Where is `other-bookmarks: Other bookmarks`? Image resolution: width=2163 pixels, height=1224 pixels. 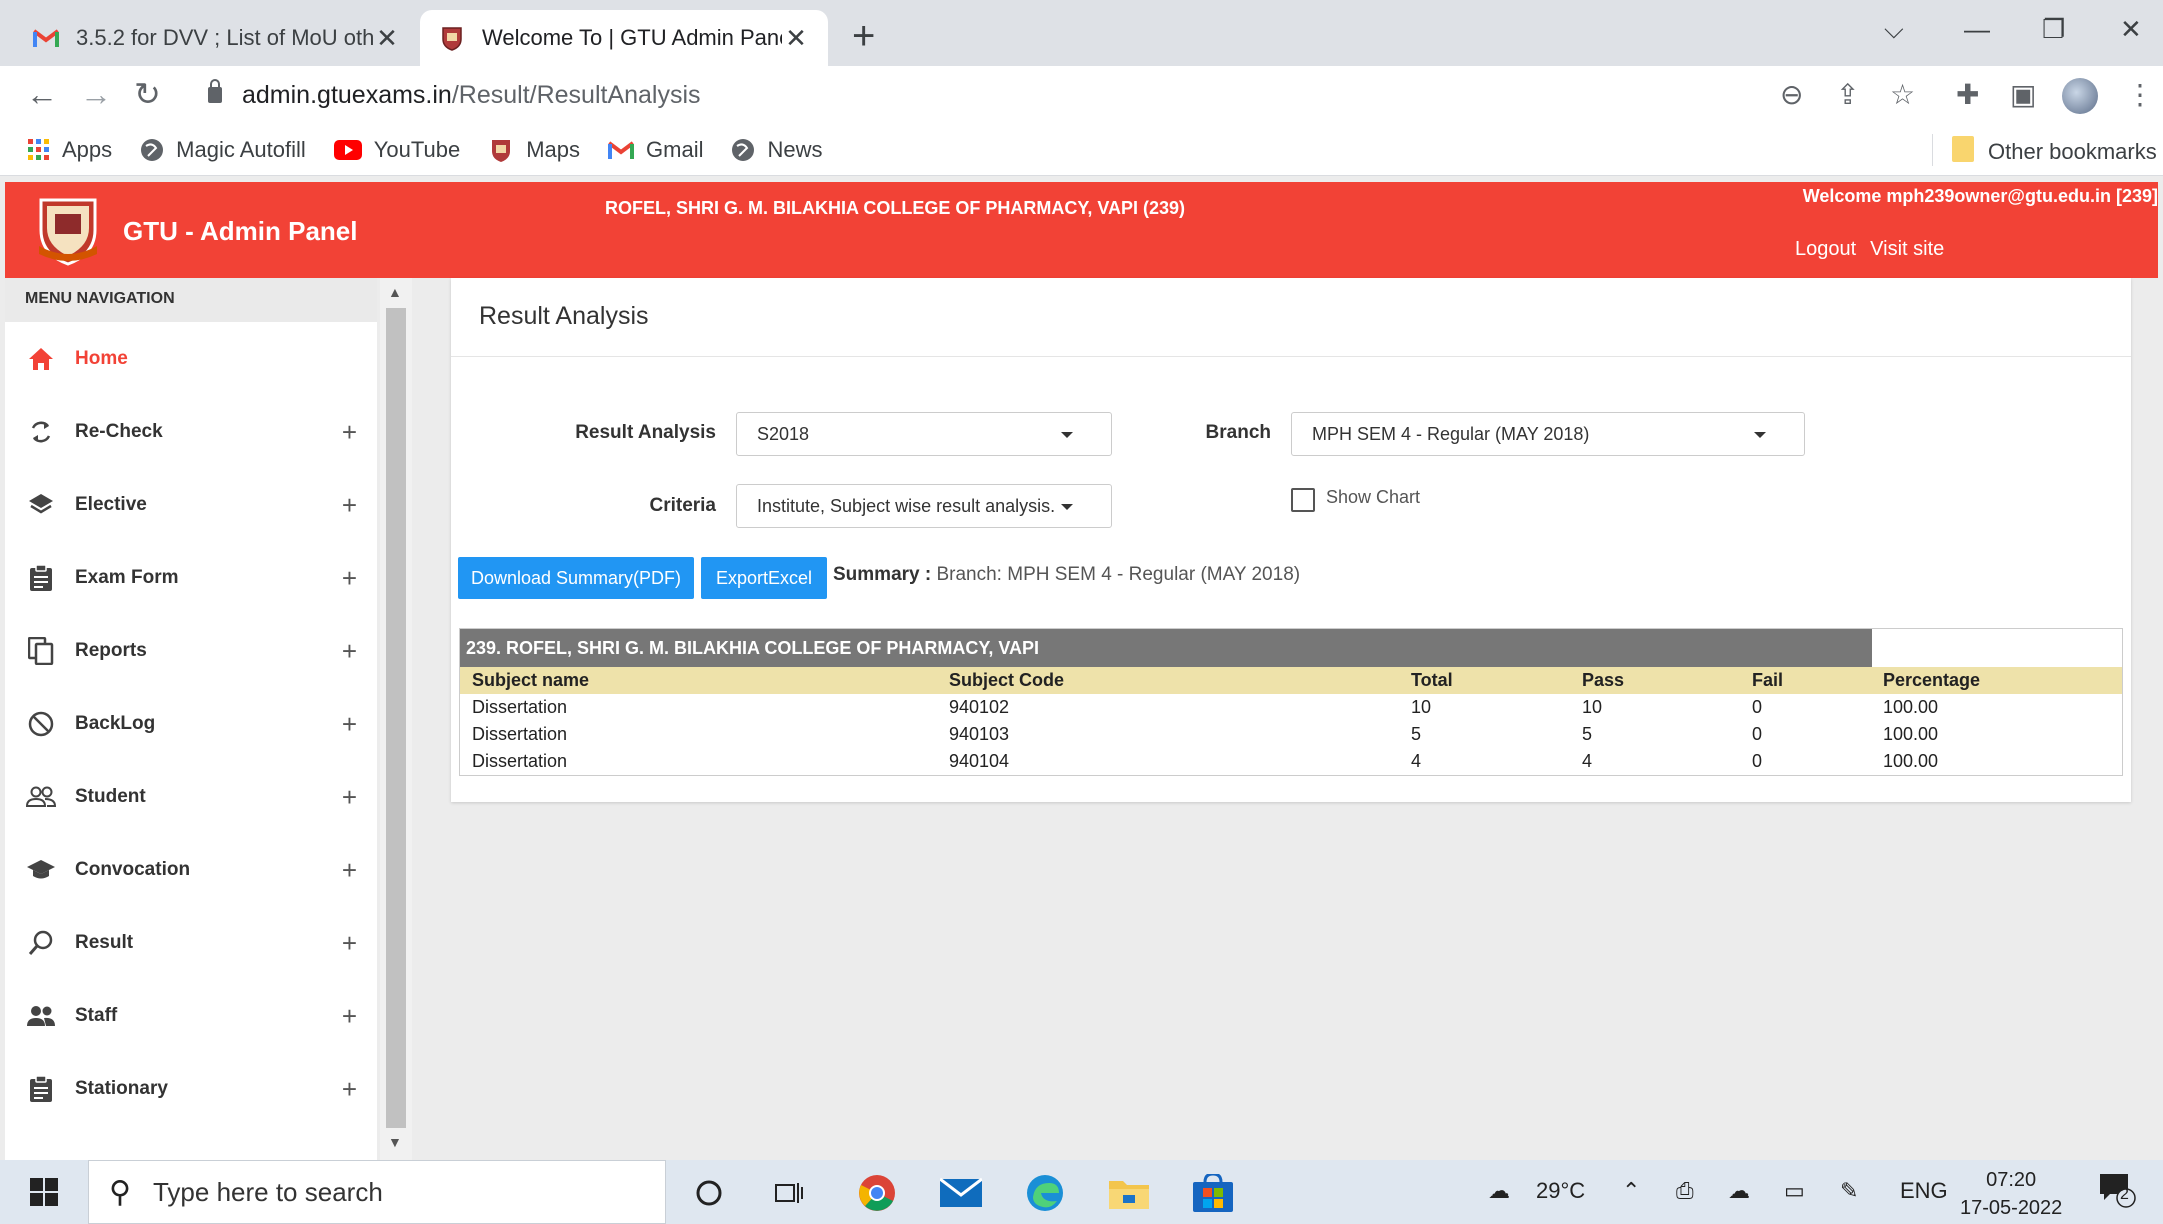 other-bookmarks: Other bookmarks is located at coordinates (2054, 152).